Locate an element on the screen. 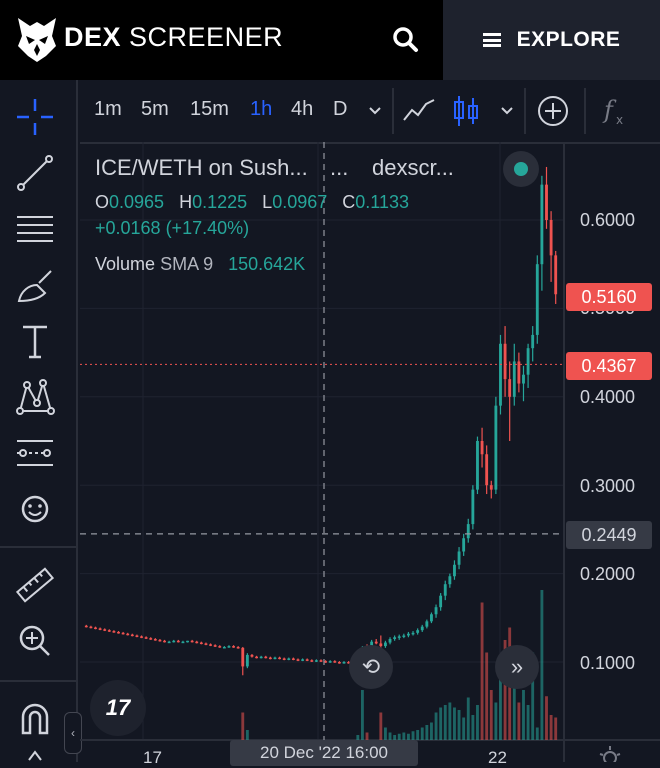 This screenshot has height=768, width=660. settings-gear-icon is located at coordinates (610, 753).